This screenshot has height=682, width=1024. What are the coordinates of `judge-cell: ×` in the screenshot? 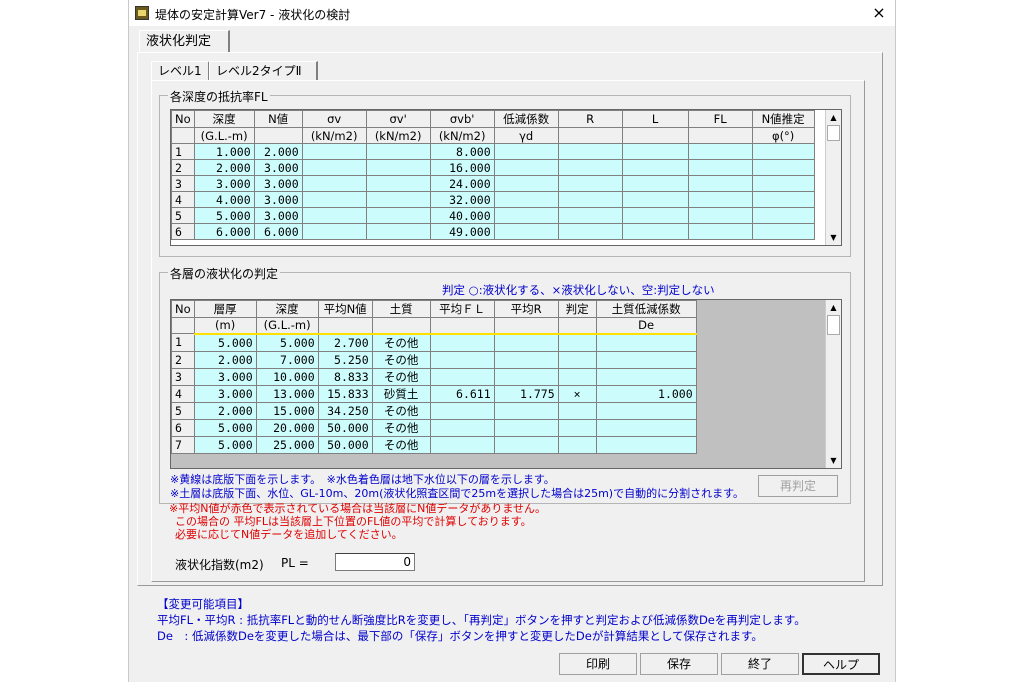 It's located at (577, 393).